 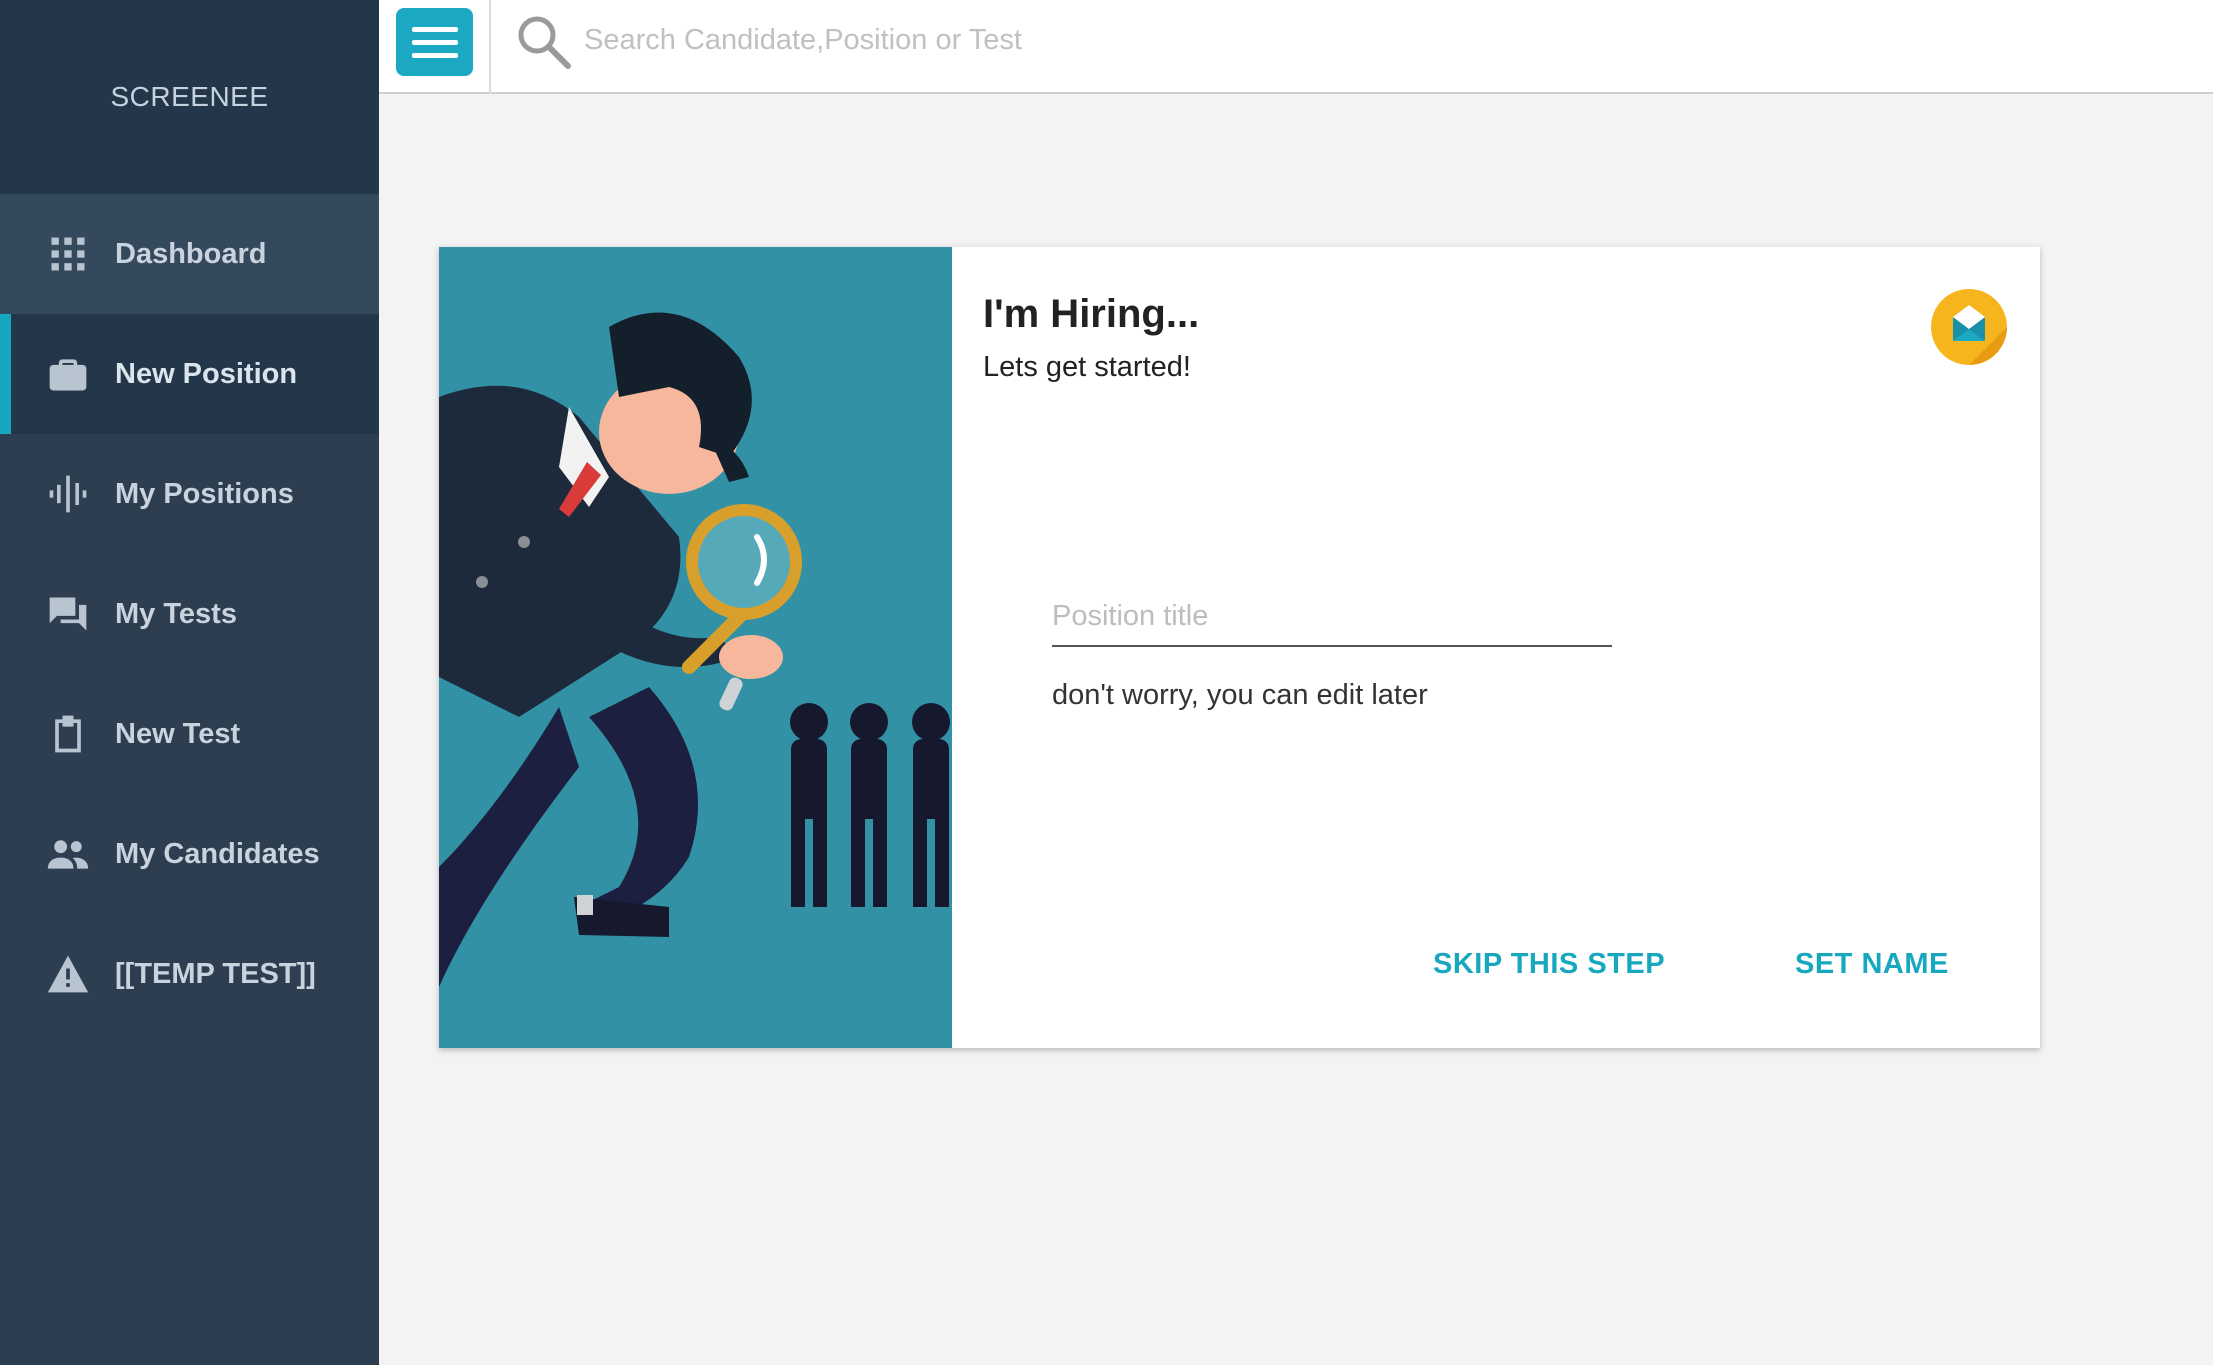 What do you see at coordinates (68, 614) in the screenshot?
I see `chat-bubbles-icon` at bounding box center [68, 614].